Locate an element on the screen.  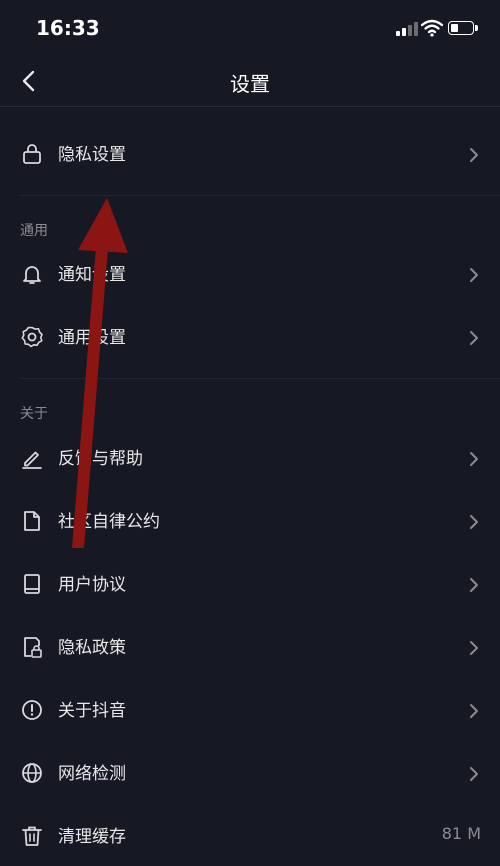
privacy-policy-label: 隐私政策 is located at coordinates (92, 648).